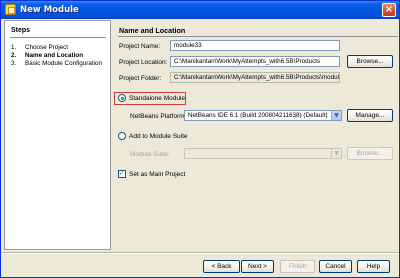  Describe the element at coordinates (263, 153) in the screenshot. I see `module-suite-select: ▼` at that location.